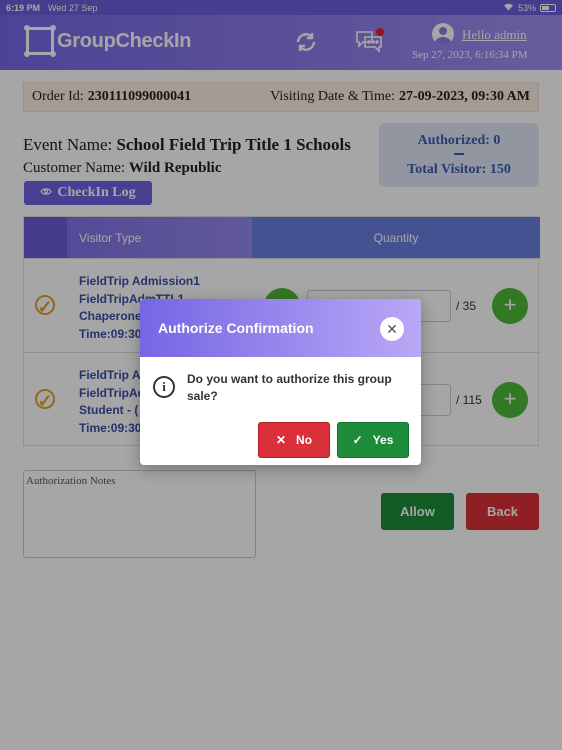 Image resolution: width=562 pixels, height=750 pixels. I want to click on yes-button: ✓ Yes, so click(373, 440).